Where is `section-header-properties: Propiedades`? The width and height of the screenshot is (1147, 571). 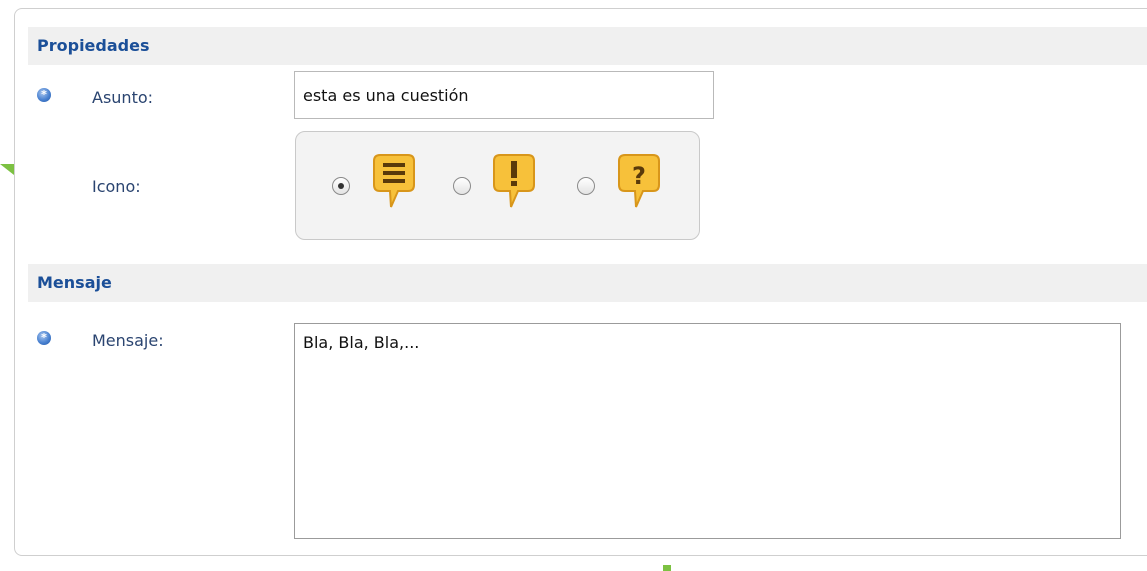 section-header-properties: Propiedades is located at coordinates (587, 46).